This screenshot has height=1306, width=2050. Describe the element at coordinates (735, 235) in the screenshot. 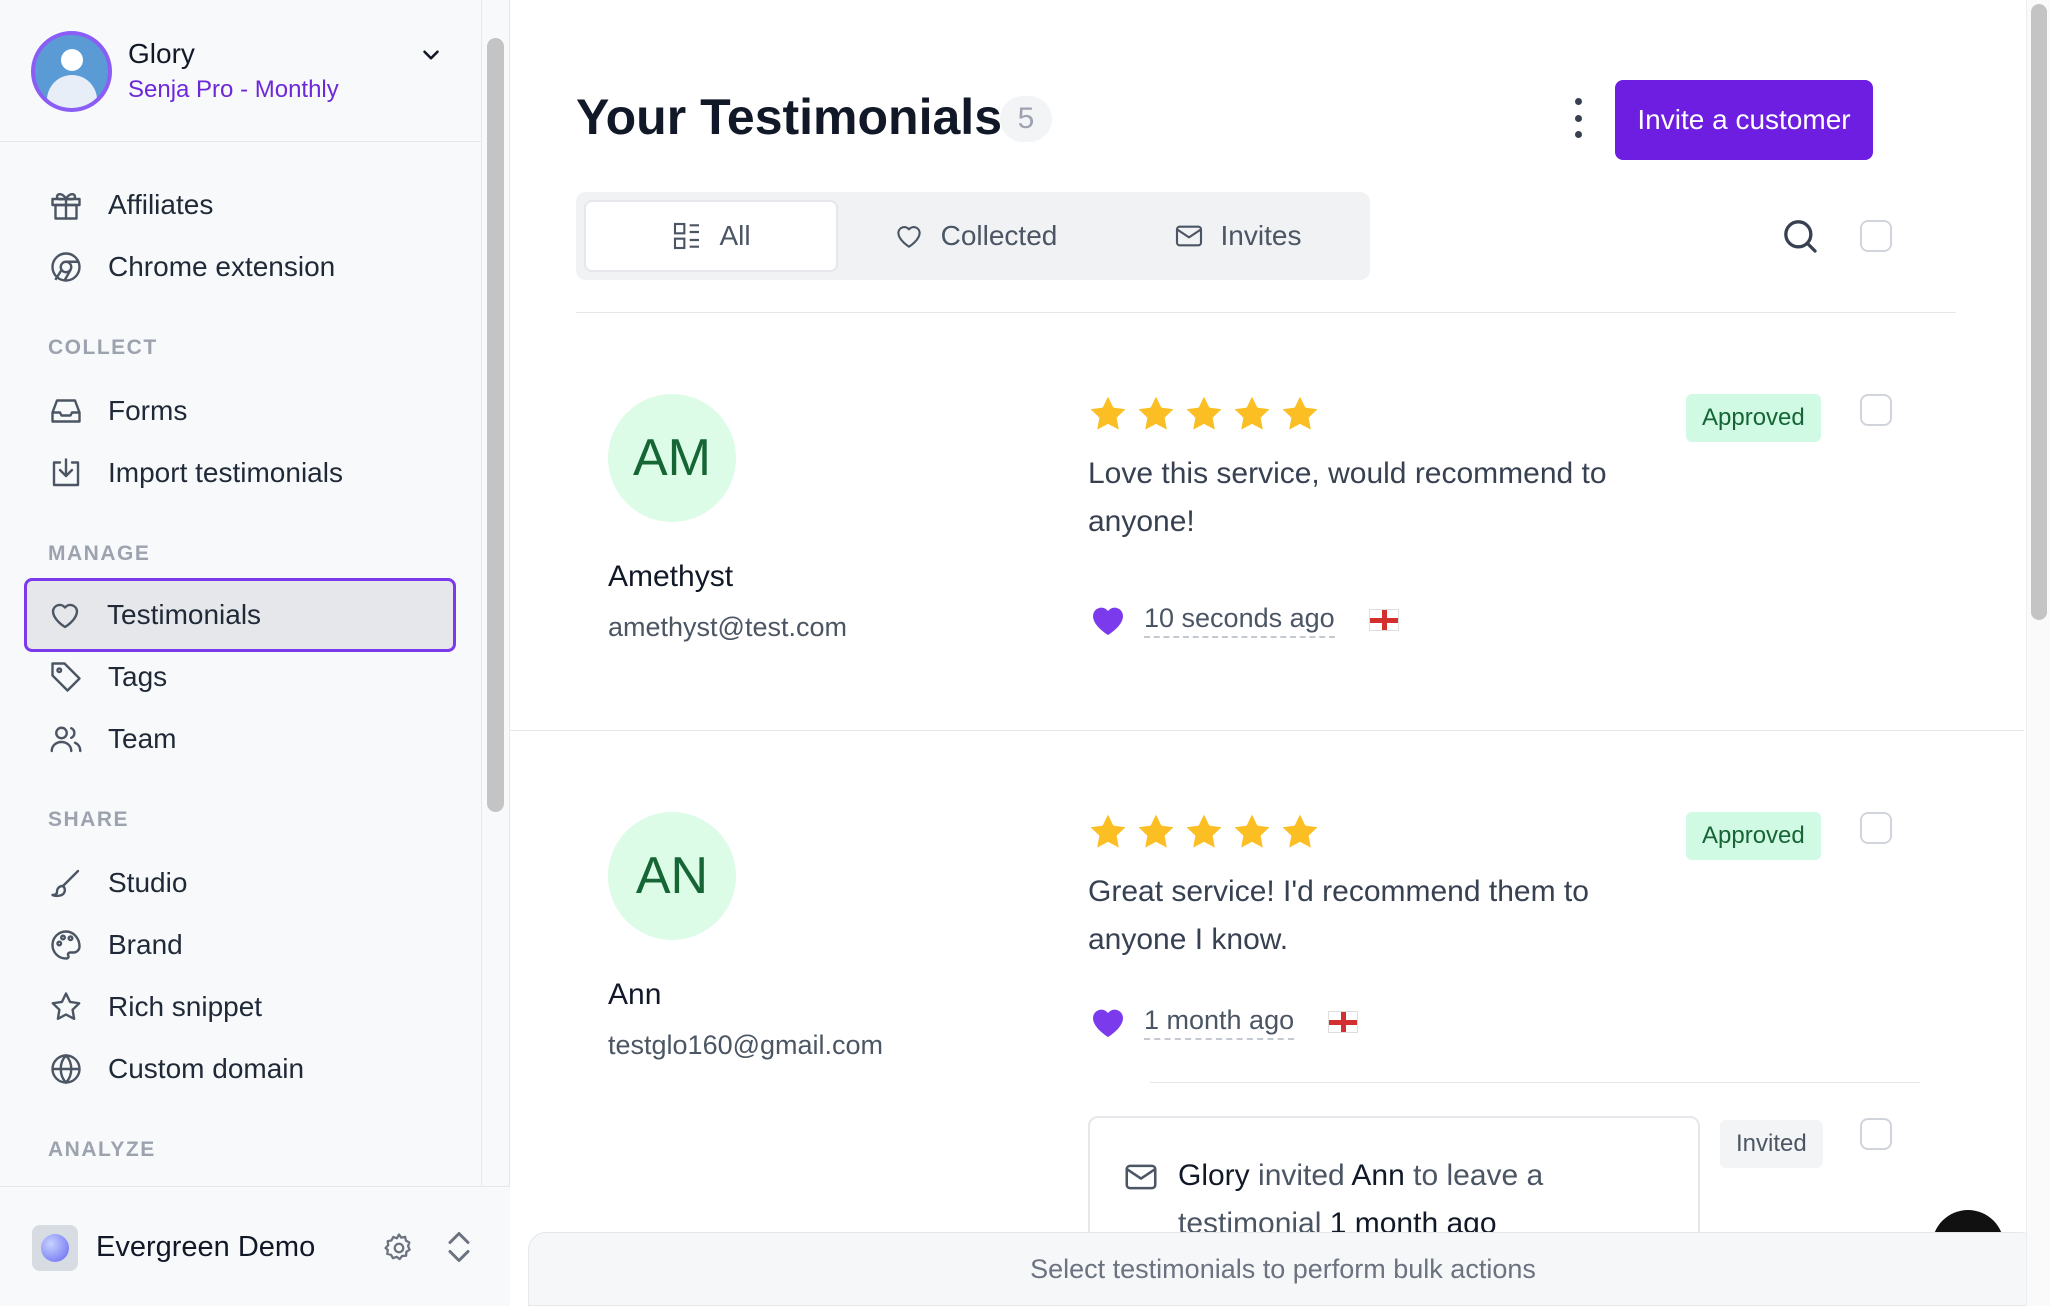

I see `tab-label: All` at that location.